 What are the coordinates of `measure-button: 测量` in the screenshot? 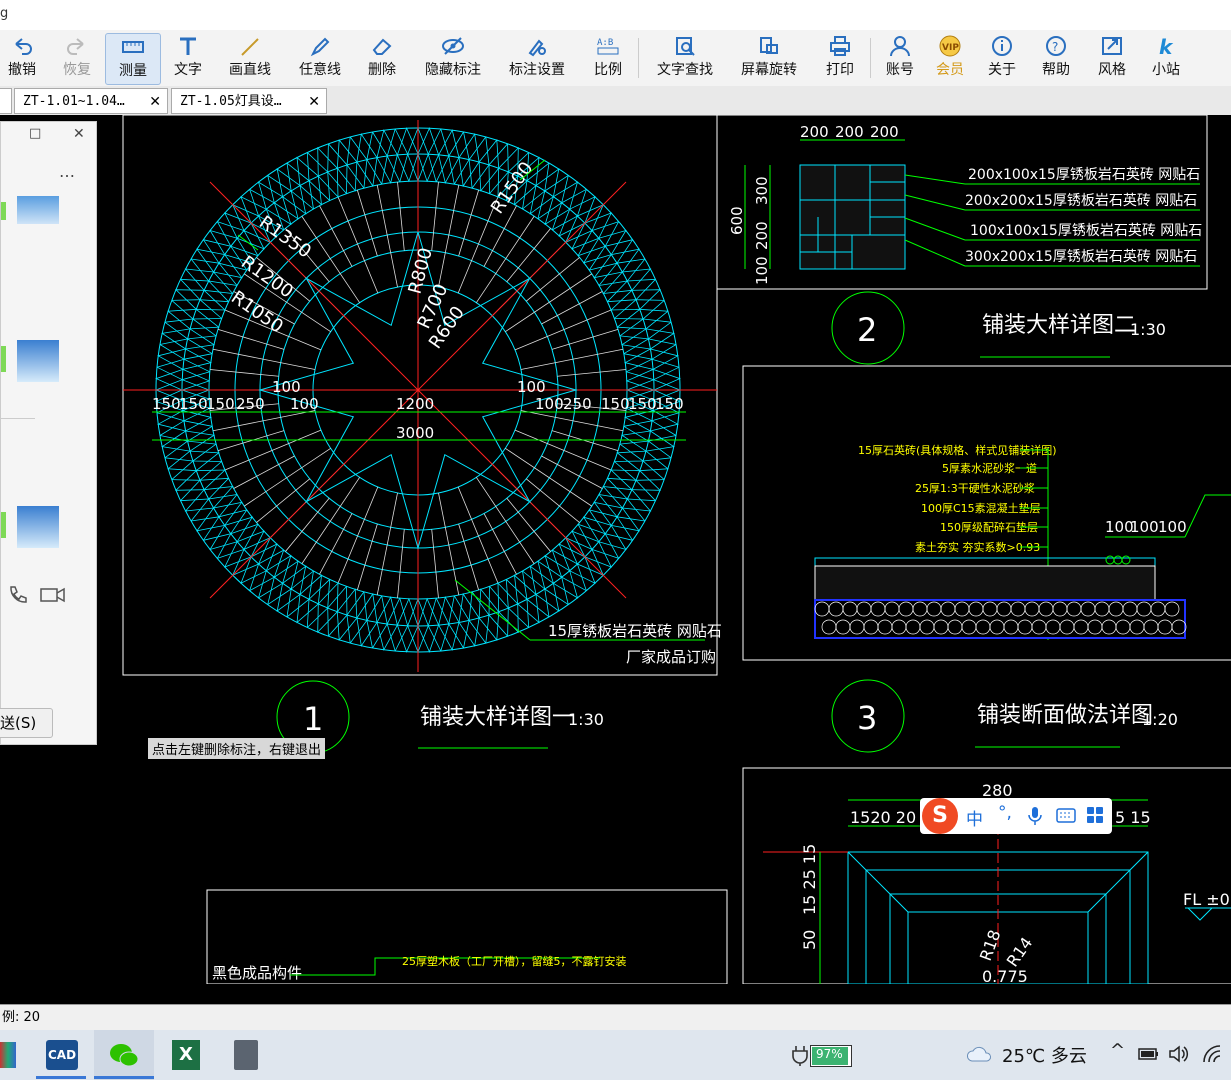 It's located at (133, 59).